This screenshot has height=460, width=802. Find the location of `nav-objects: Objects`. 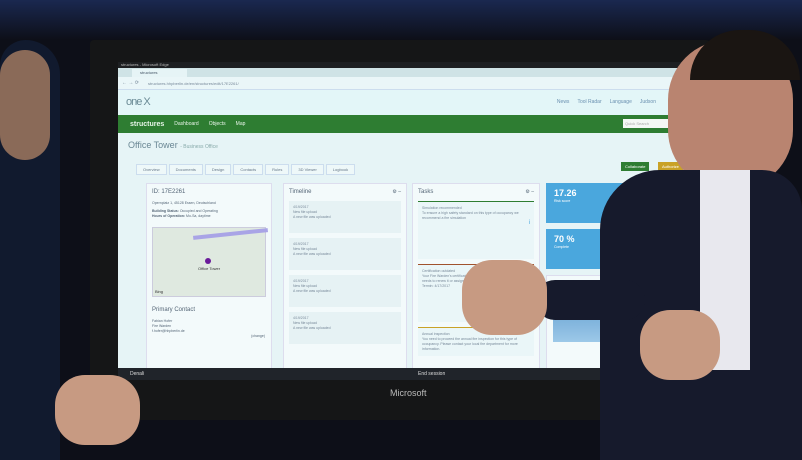

nav-objects: Objects is located at coordinates (217, 124).